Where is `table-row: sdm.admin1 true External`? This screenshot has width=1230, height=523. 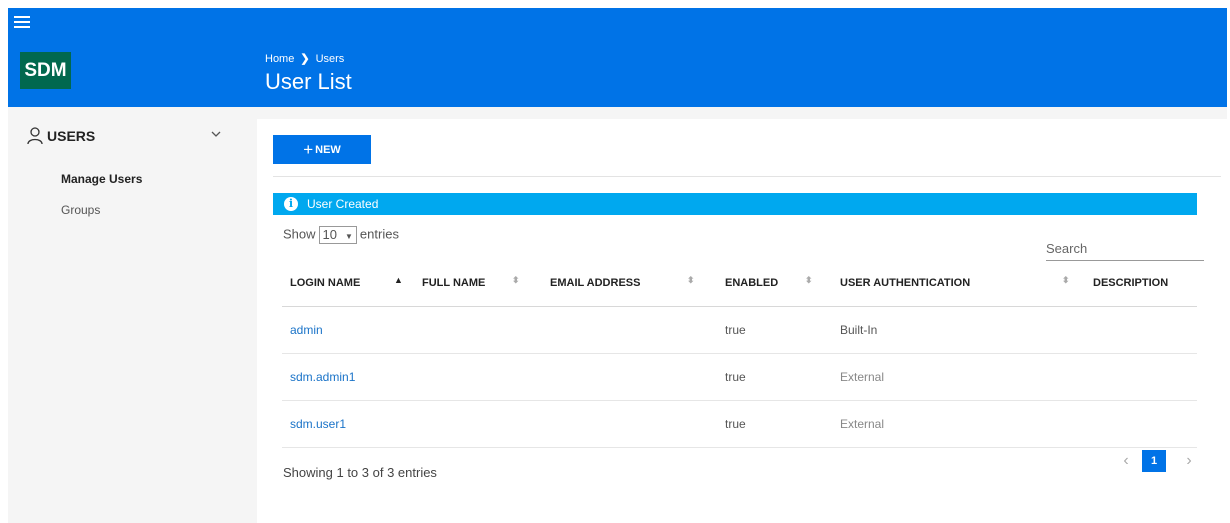 table-row: sdm.admin1 true External is located at coordinates (739, 377).